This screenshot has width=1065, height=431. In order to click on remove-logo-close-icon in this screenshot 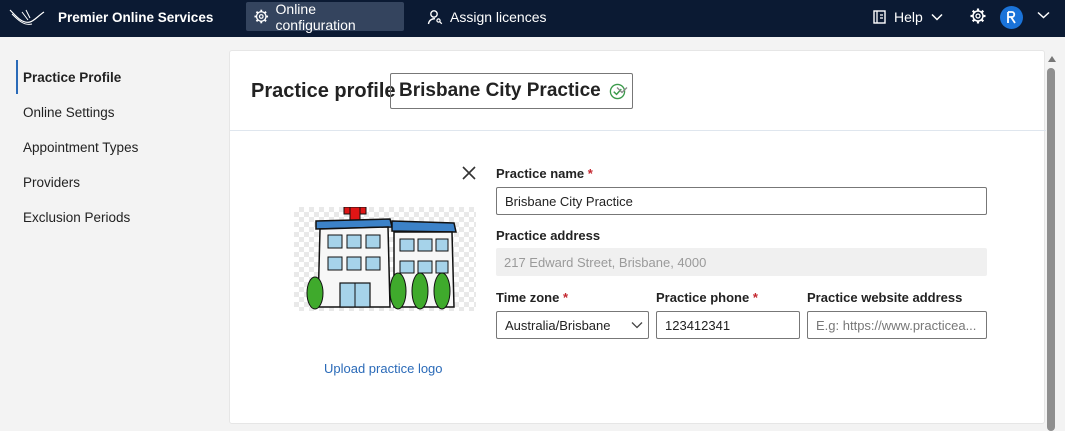, I will do `click(469, 173)`.